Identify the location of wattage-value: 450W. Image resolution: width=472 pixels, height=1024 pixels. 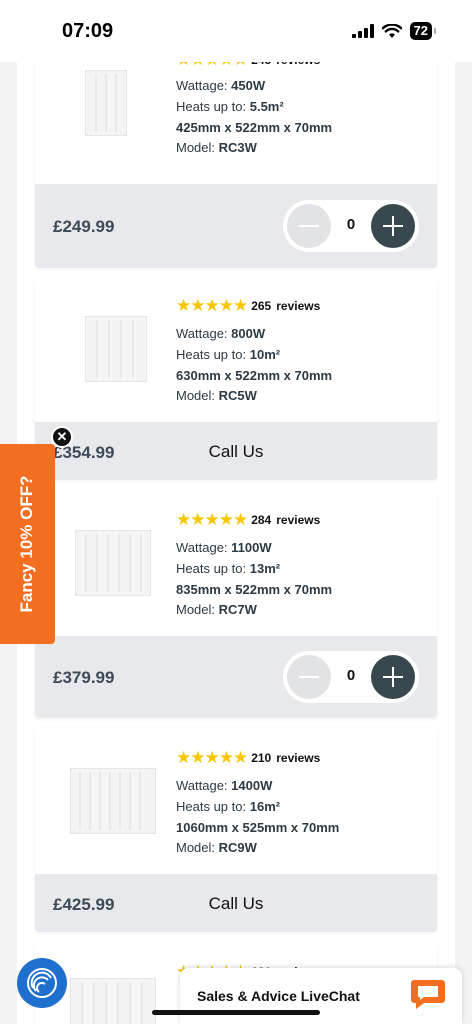
(248, 85).